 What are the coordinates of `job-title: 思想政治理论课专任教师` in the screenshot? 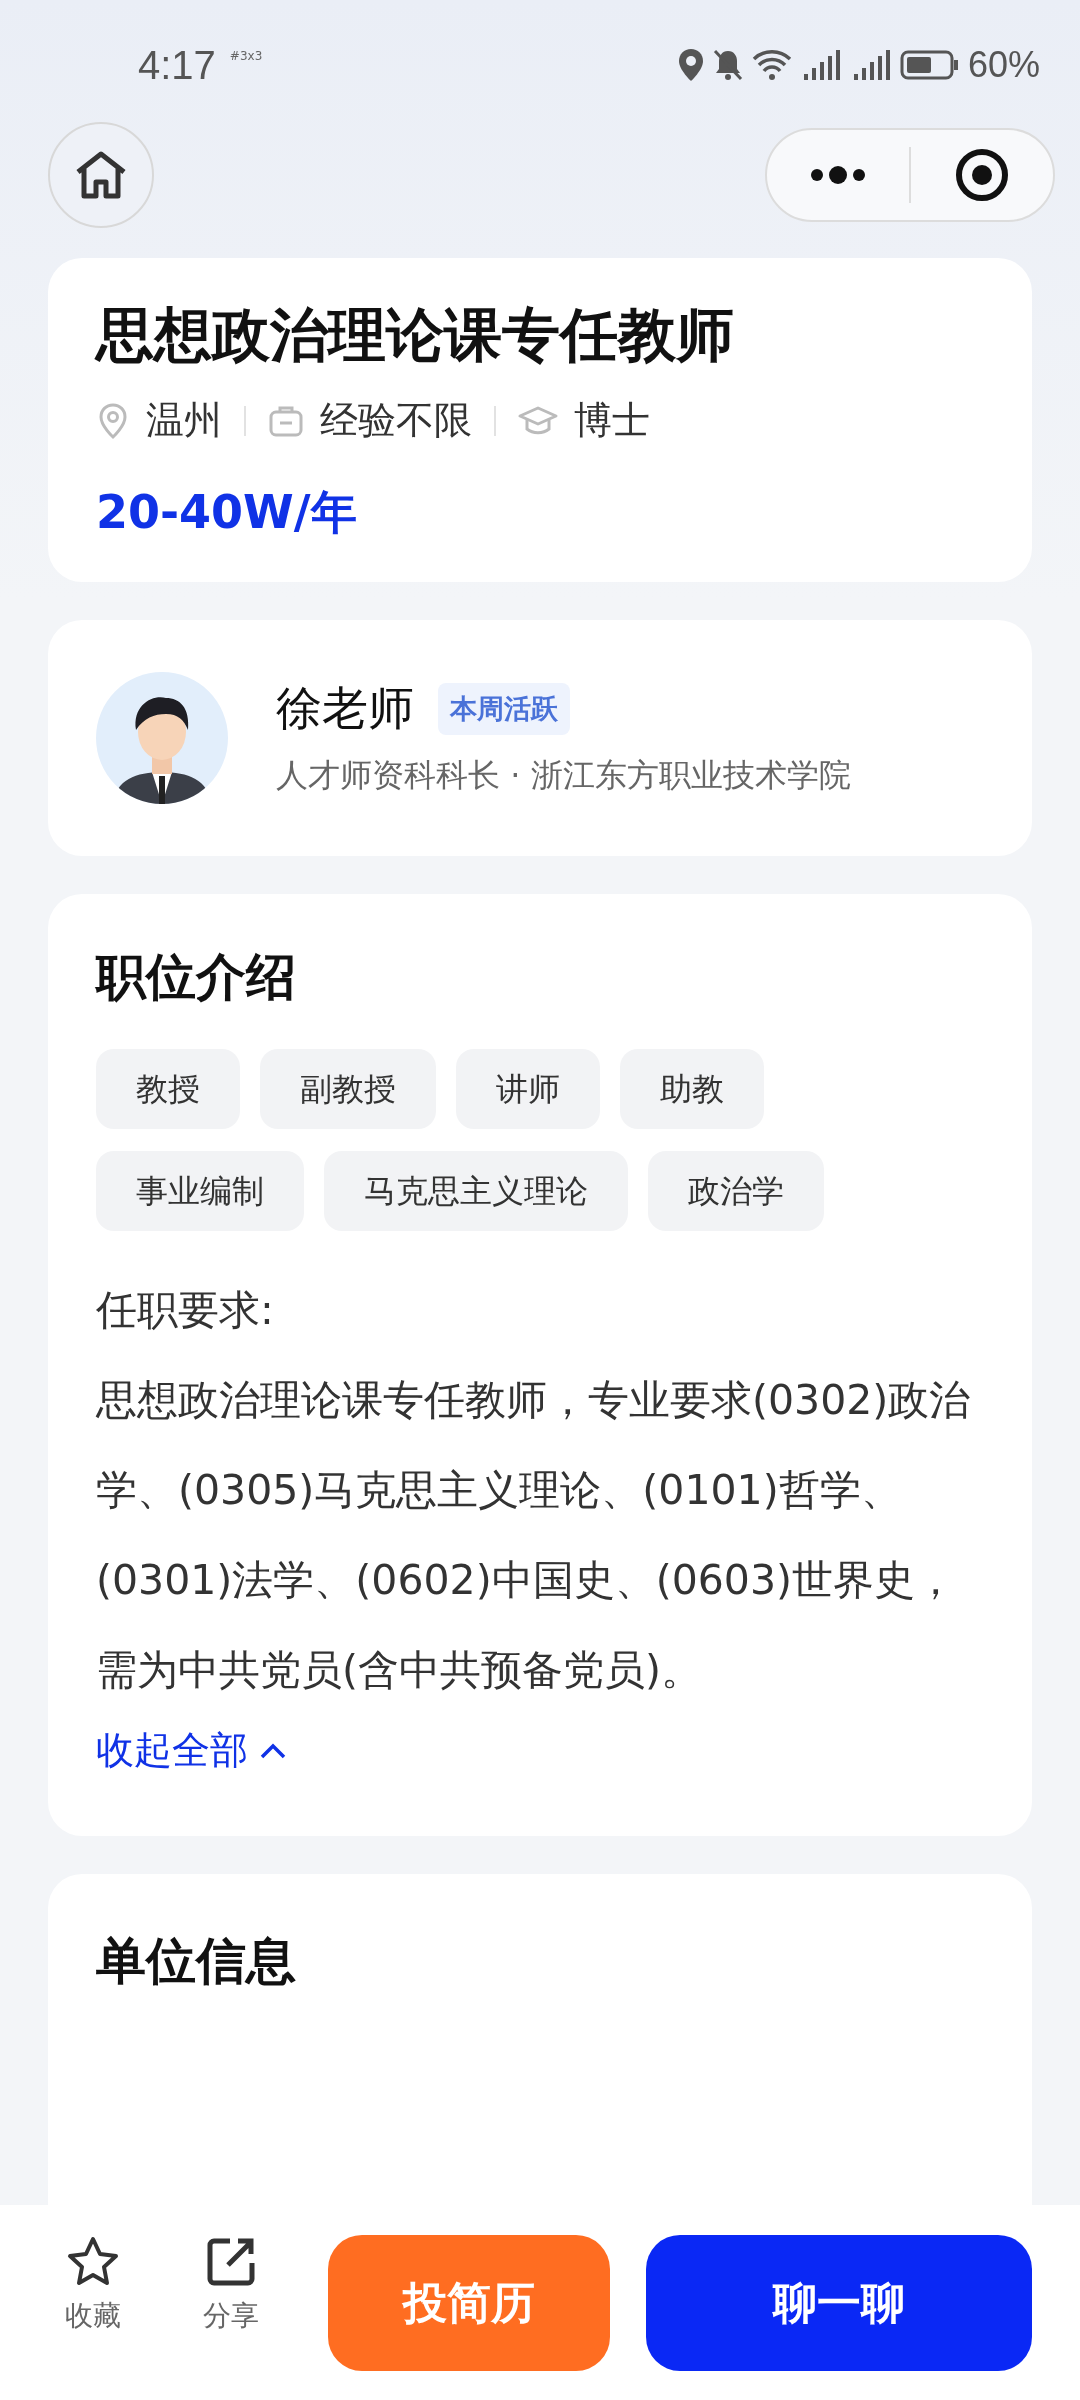 It's located at (415, 335).